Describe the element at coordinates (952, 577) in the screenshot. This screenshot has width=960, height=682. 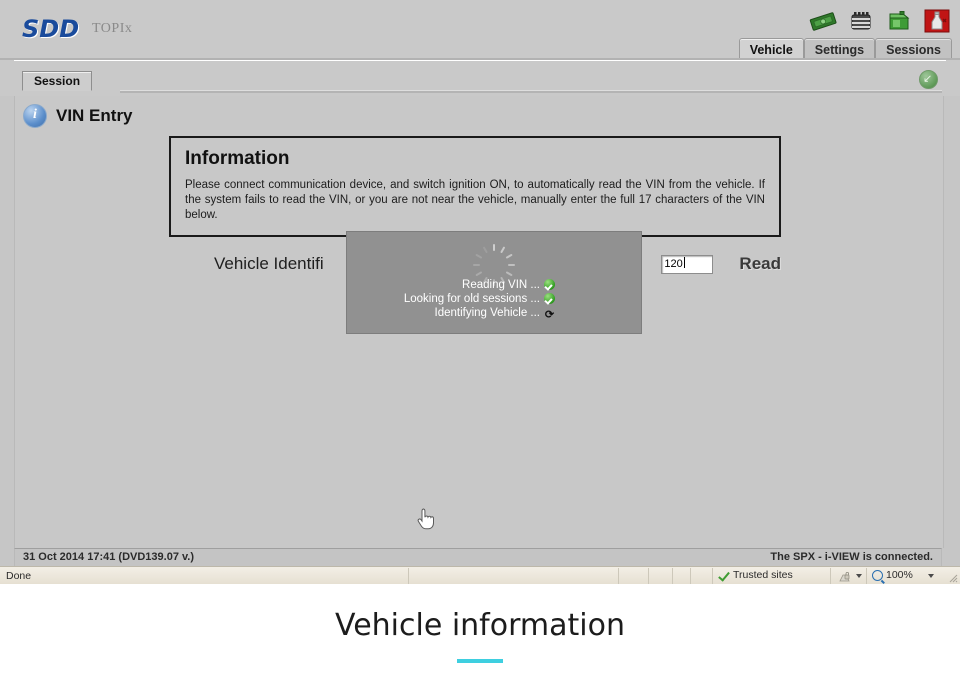
I see `resize-grip-icon` at that location.